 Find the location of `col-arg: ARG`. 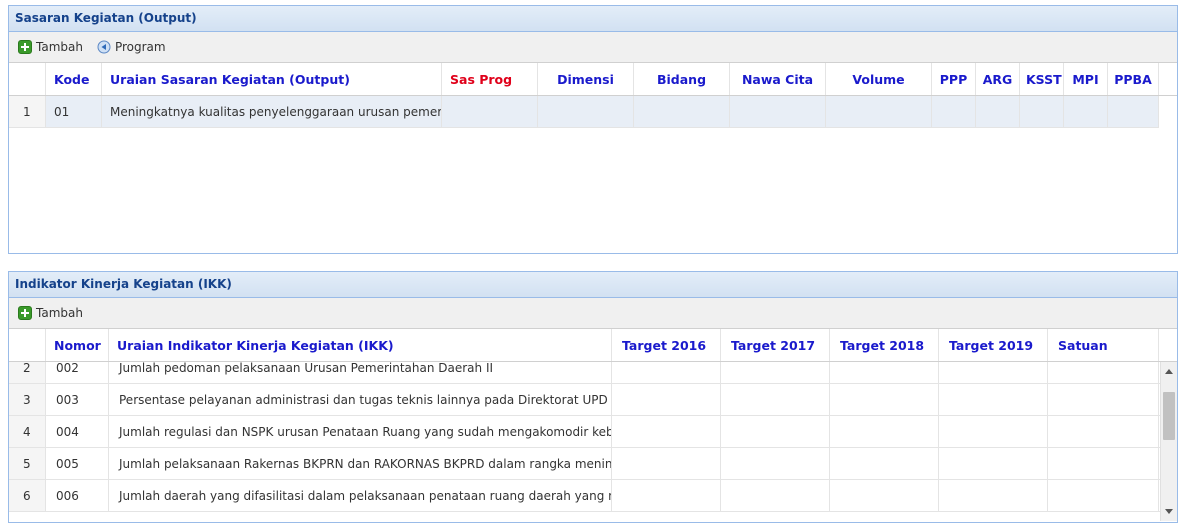

col-arg: ARG is located at coordinates (998, 79).